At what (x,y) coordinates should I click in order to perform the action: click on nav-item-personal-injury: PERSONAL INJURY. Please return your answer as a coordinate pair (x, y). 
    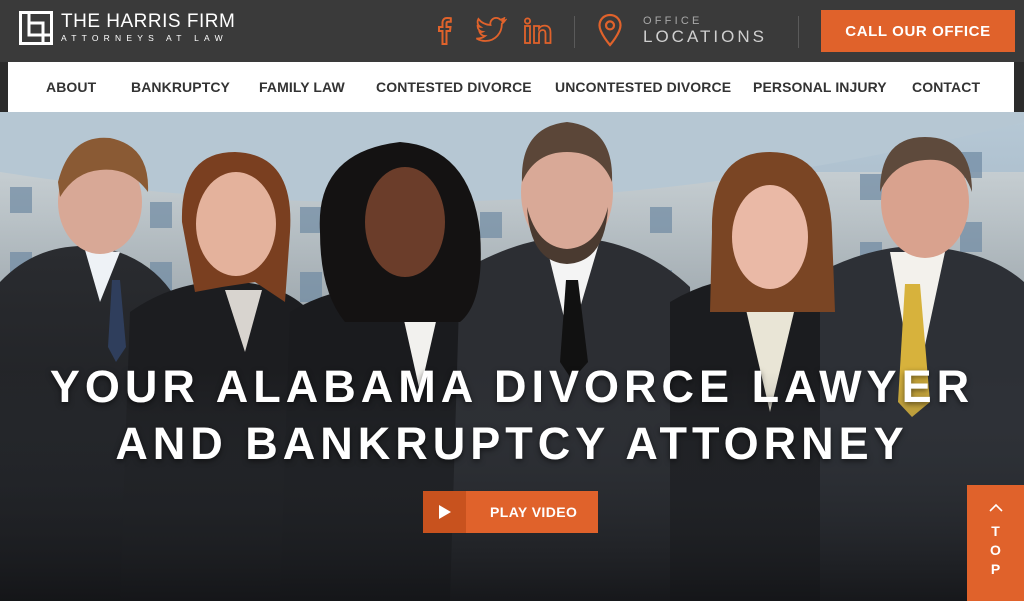
    Looking at the image, I should click on (820, 87).